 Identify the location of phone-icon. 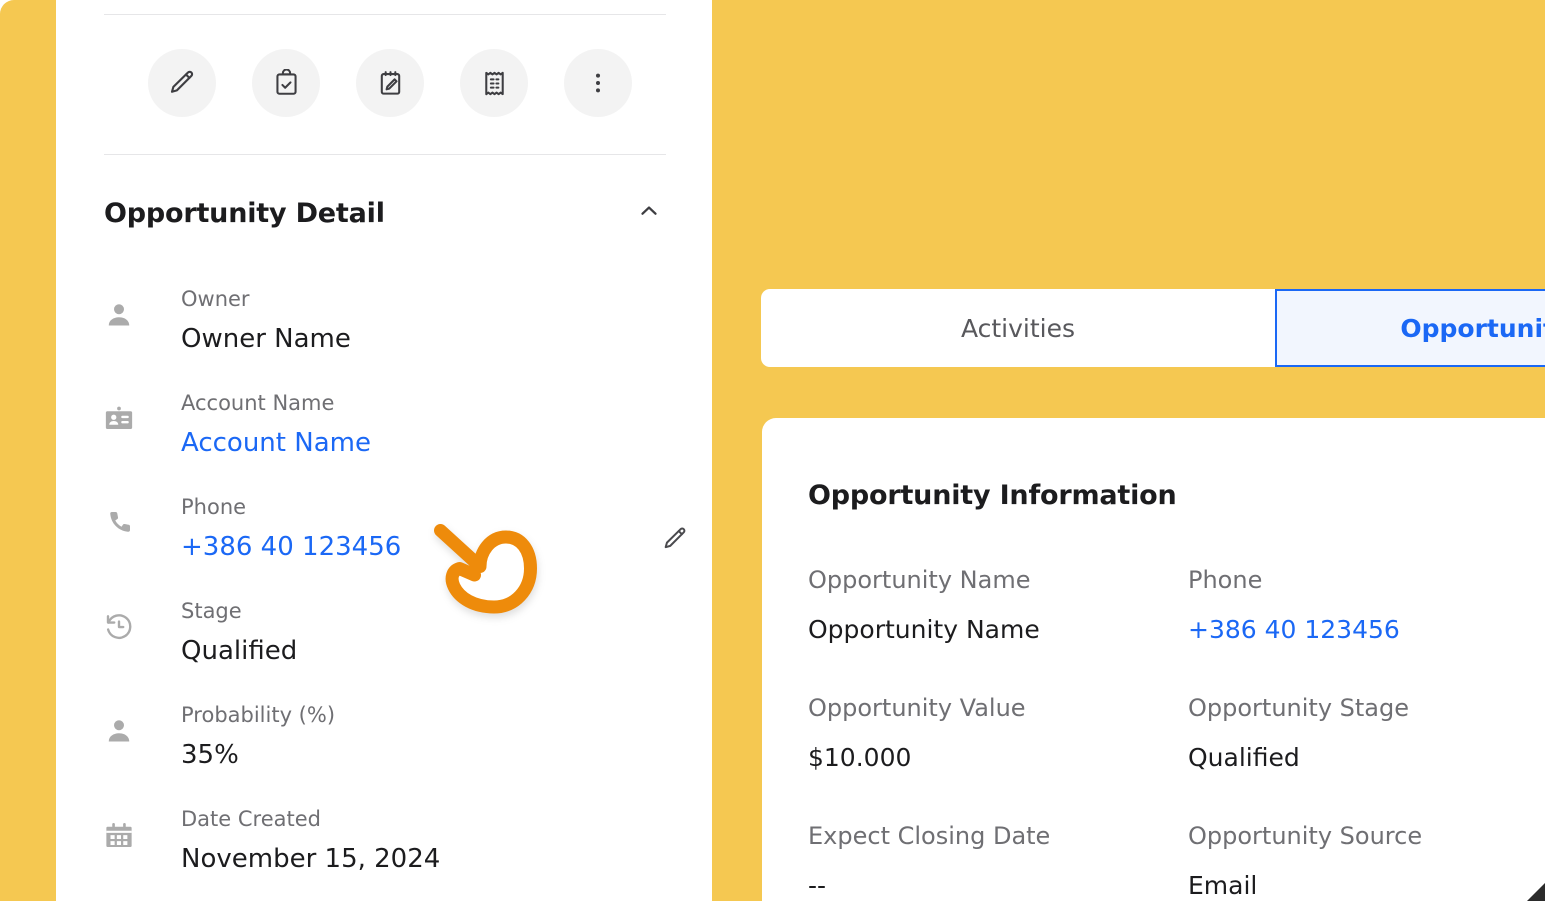
(122, 523).